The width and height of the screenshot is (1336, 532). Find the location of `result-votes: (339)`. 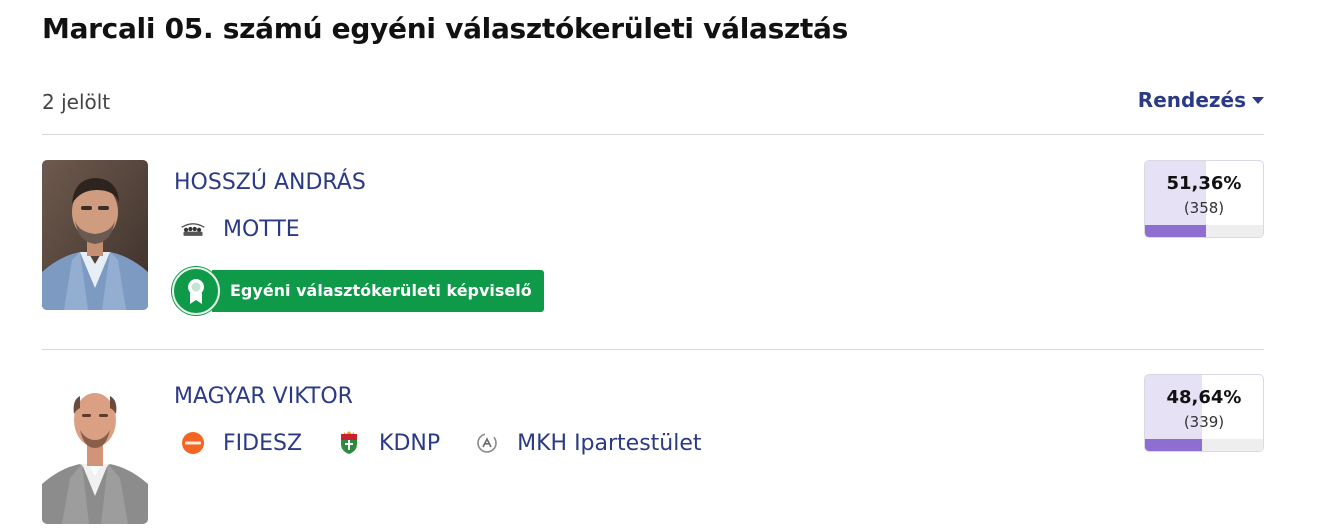

result-votes: (339) is located at coordinates (1204, 422).